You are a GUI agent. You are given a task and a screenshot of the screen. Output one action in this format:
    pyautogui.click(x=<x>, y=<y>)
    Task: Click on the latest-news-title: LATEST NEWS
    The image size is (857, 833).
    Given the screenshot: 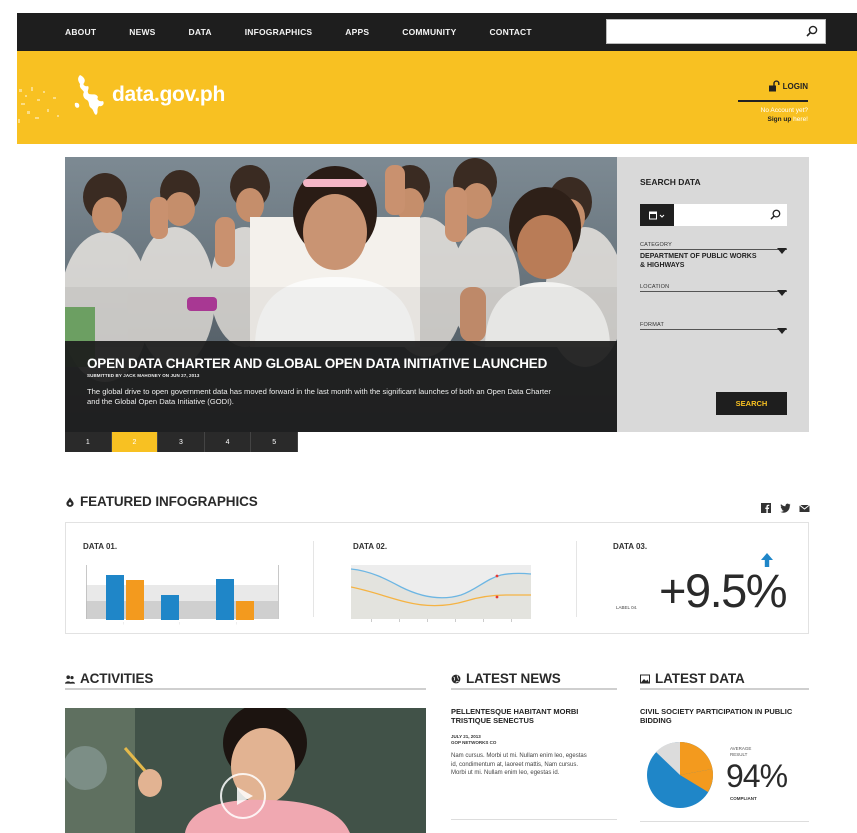 What is the action you would take?
    pyautogui.click(x=513, y=678)
    